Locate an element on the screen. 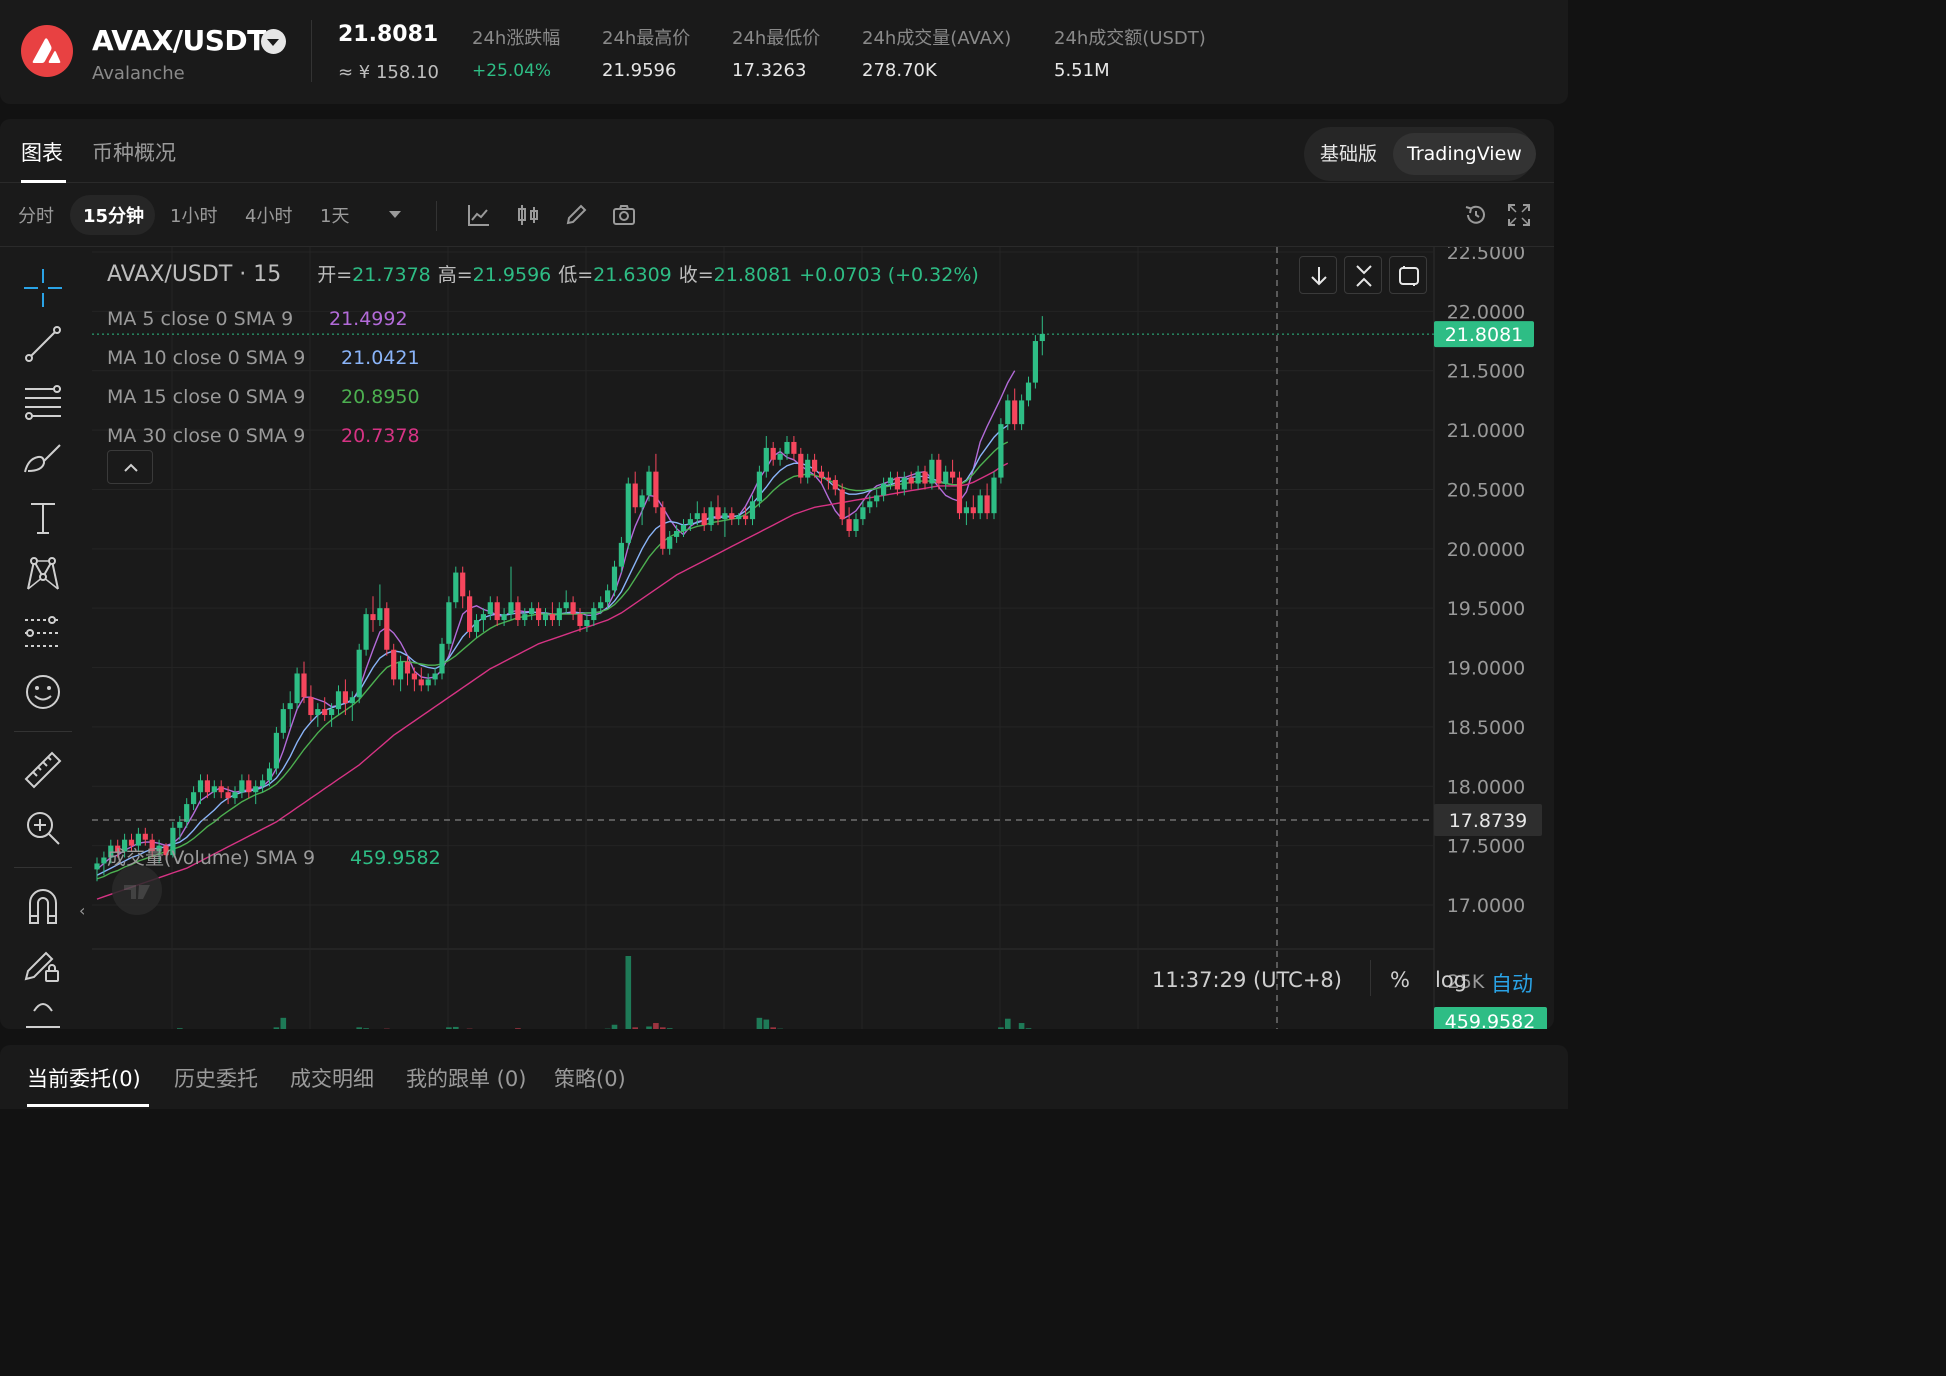 The width and height of the screenshot is (1946, 1376). scroll-down-button is located at coordinates (1318, 275).